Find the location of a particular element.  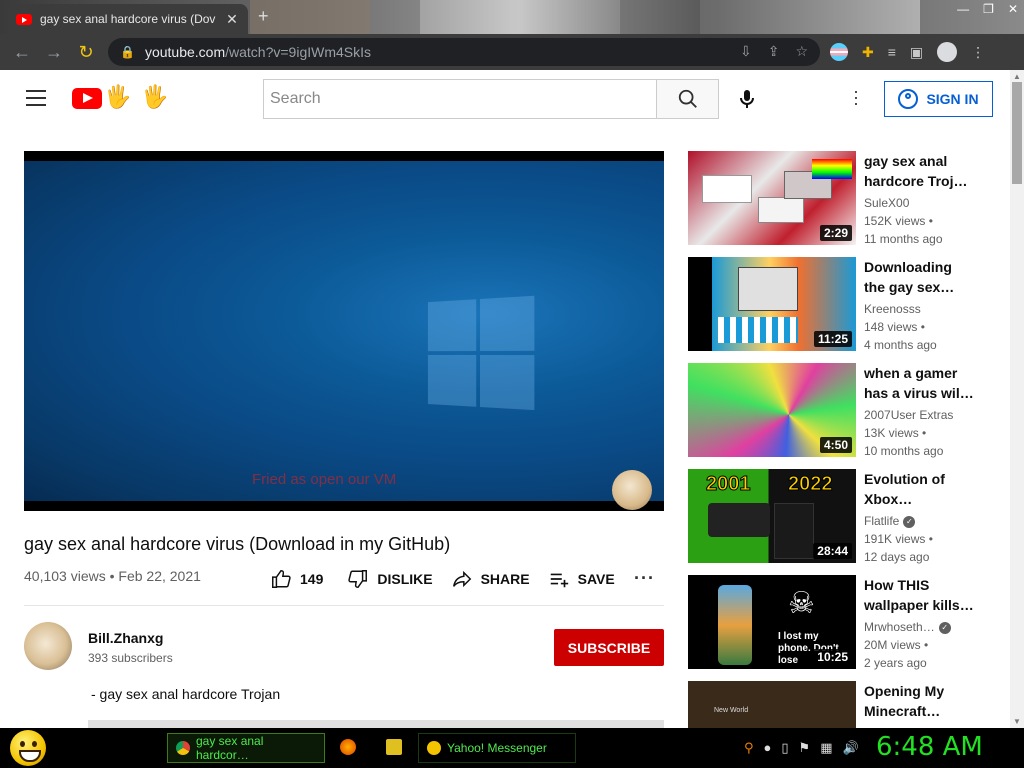

share-icon: ⇪ is located at coordinates (774, 51).